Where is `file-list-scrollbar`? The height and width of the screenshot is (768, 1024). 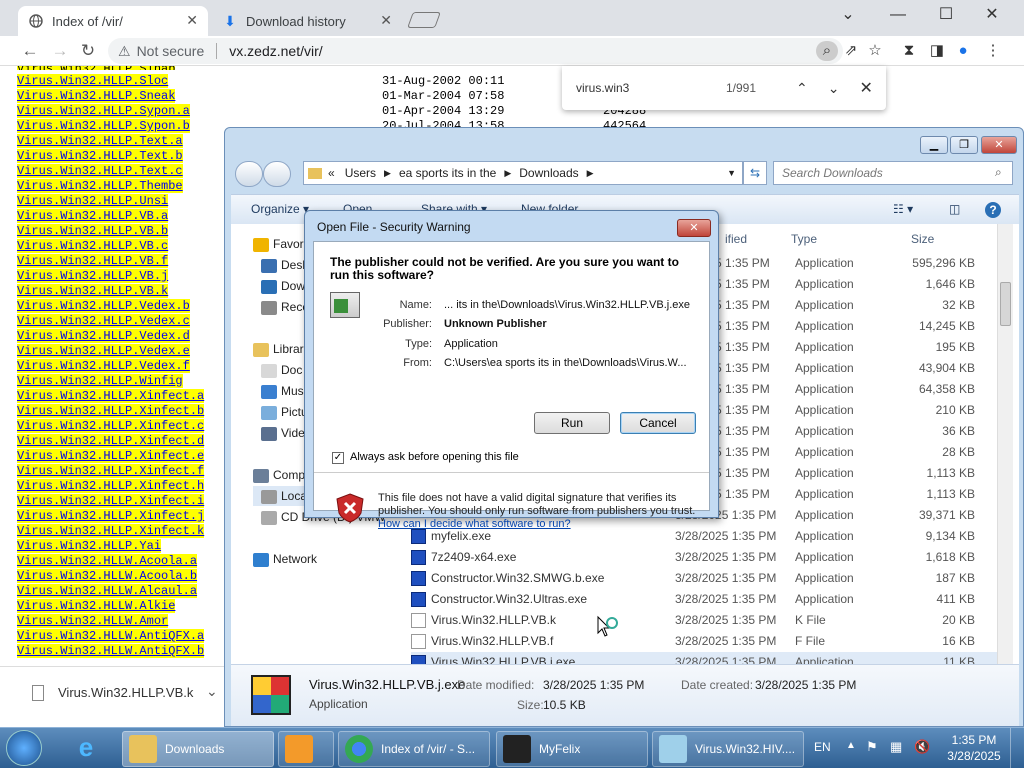 file-list-scrollbar is located at coordinates (1005, 444).